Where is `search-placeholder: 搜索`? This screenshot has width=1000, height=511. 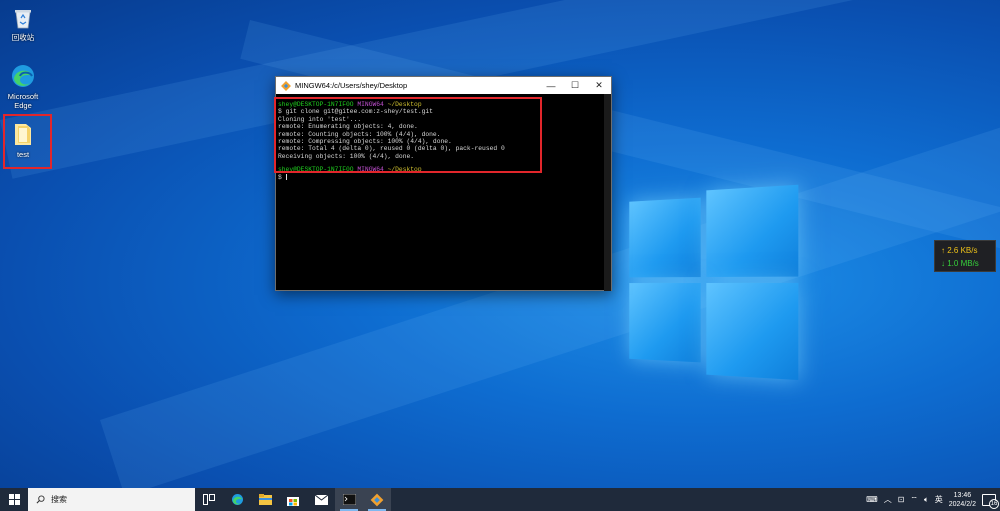
search-placeholder: 搜索 is located at coordinates (59, 499).